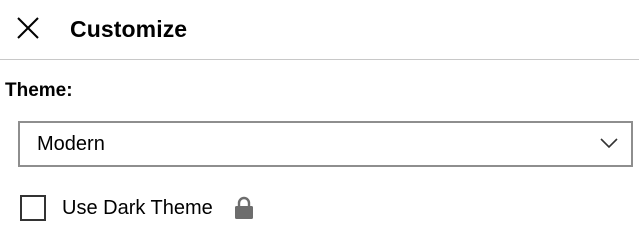 This screenshot has width=639, height=240. Describe the element at coordinates (609, 143) in the screenshot. I see `chevron-down-icon` at that location.